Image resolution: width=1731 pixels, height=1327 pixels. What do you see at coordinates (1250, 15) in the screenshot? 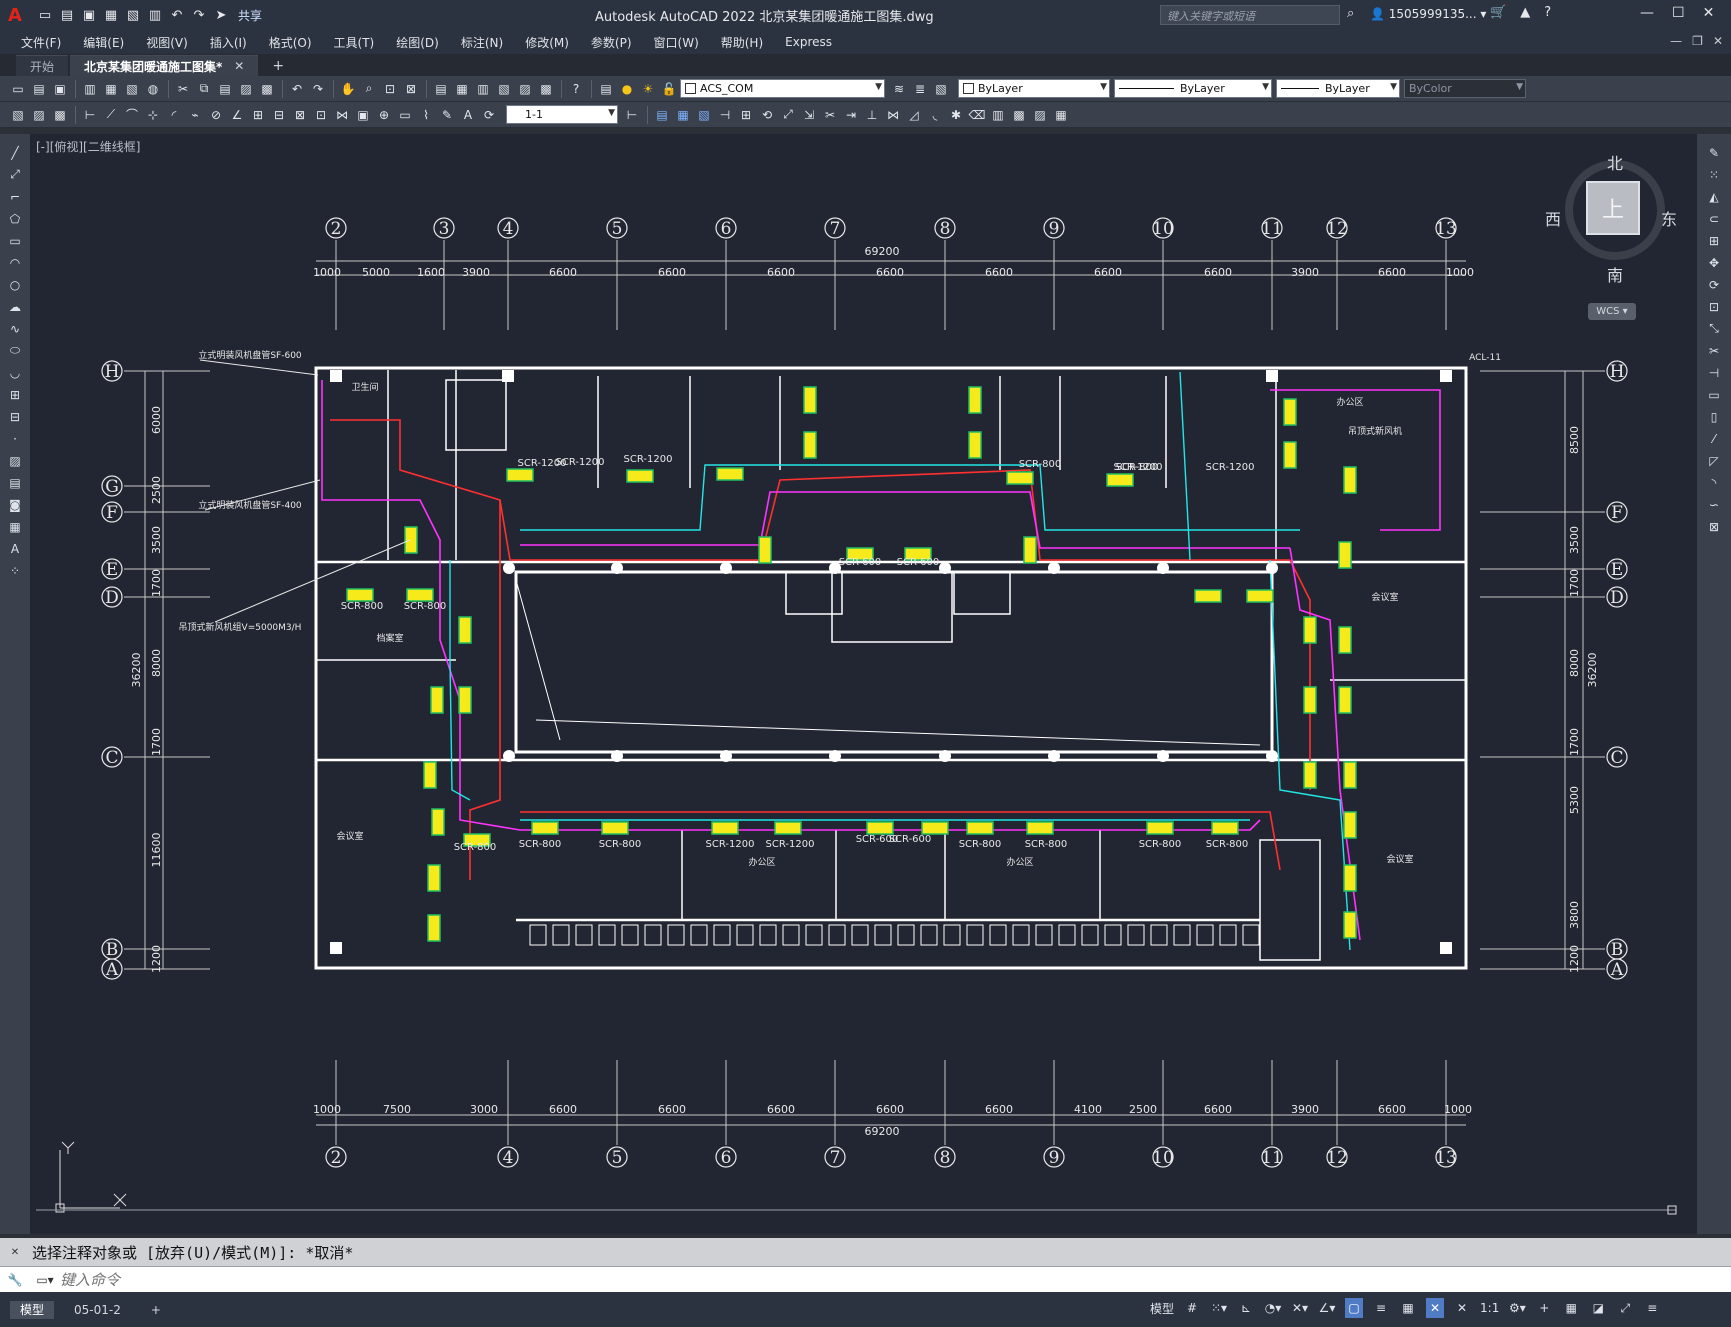
I see `help-search-input: 键入关键字或短语` at bounding box center [1250, 15].